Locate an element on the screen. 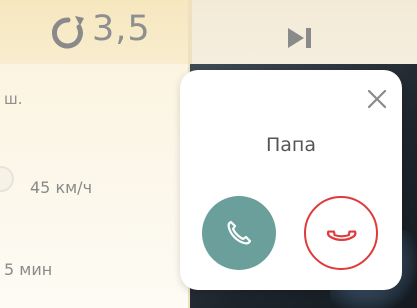  close-icon is located at coordinates (377, 99).